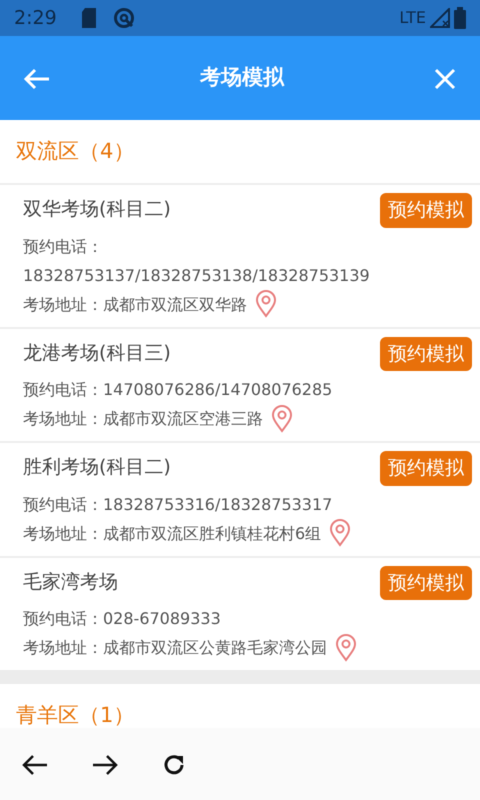 The width and height of the screenshot is (480, 800). Describe the element at coordinates (35, 18) in the screenshot. I see `status-time: 2:29` at that location.